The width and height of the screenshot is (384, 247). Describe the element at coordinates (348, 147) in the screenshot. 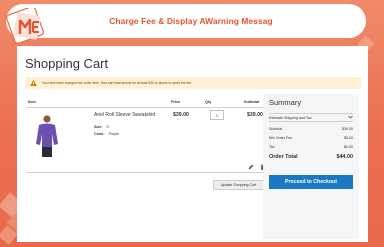

I see `tax-value: $0.00` at that location.